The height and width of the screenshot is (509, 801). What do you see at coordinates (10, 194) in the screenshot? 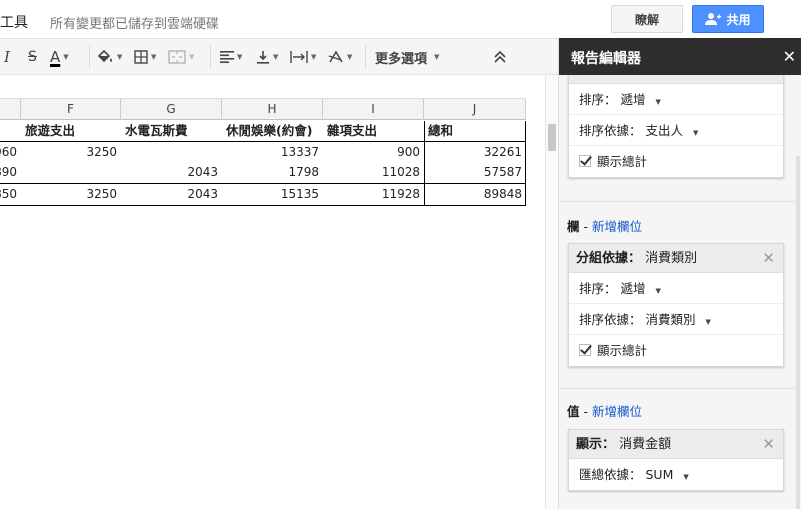
I see `cell: 850` at bounding box center [10, 194].